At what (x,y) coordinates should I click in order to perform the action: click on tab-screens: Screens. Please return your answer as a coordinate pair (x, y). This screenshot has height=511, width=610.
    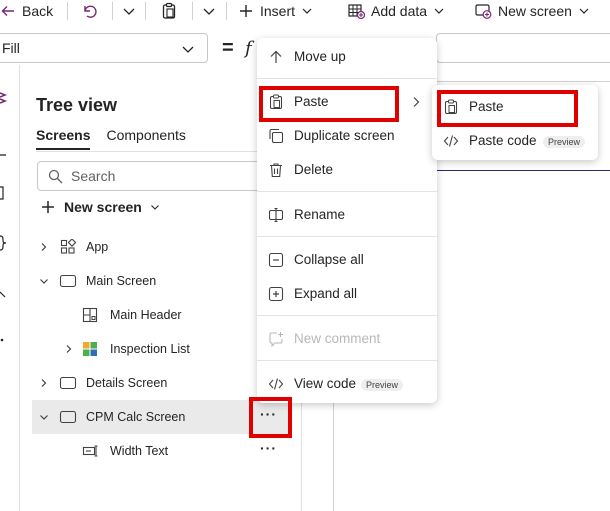
    Looking at the image, I should click on (63, 138).